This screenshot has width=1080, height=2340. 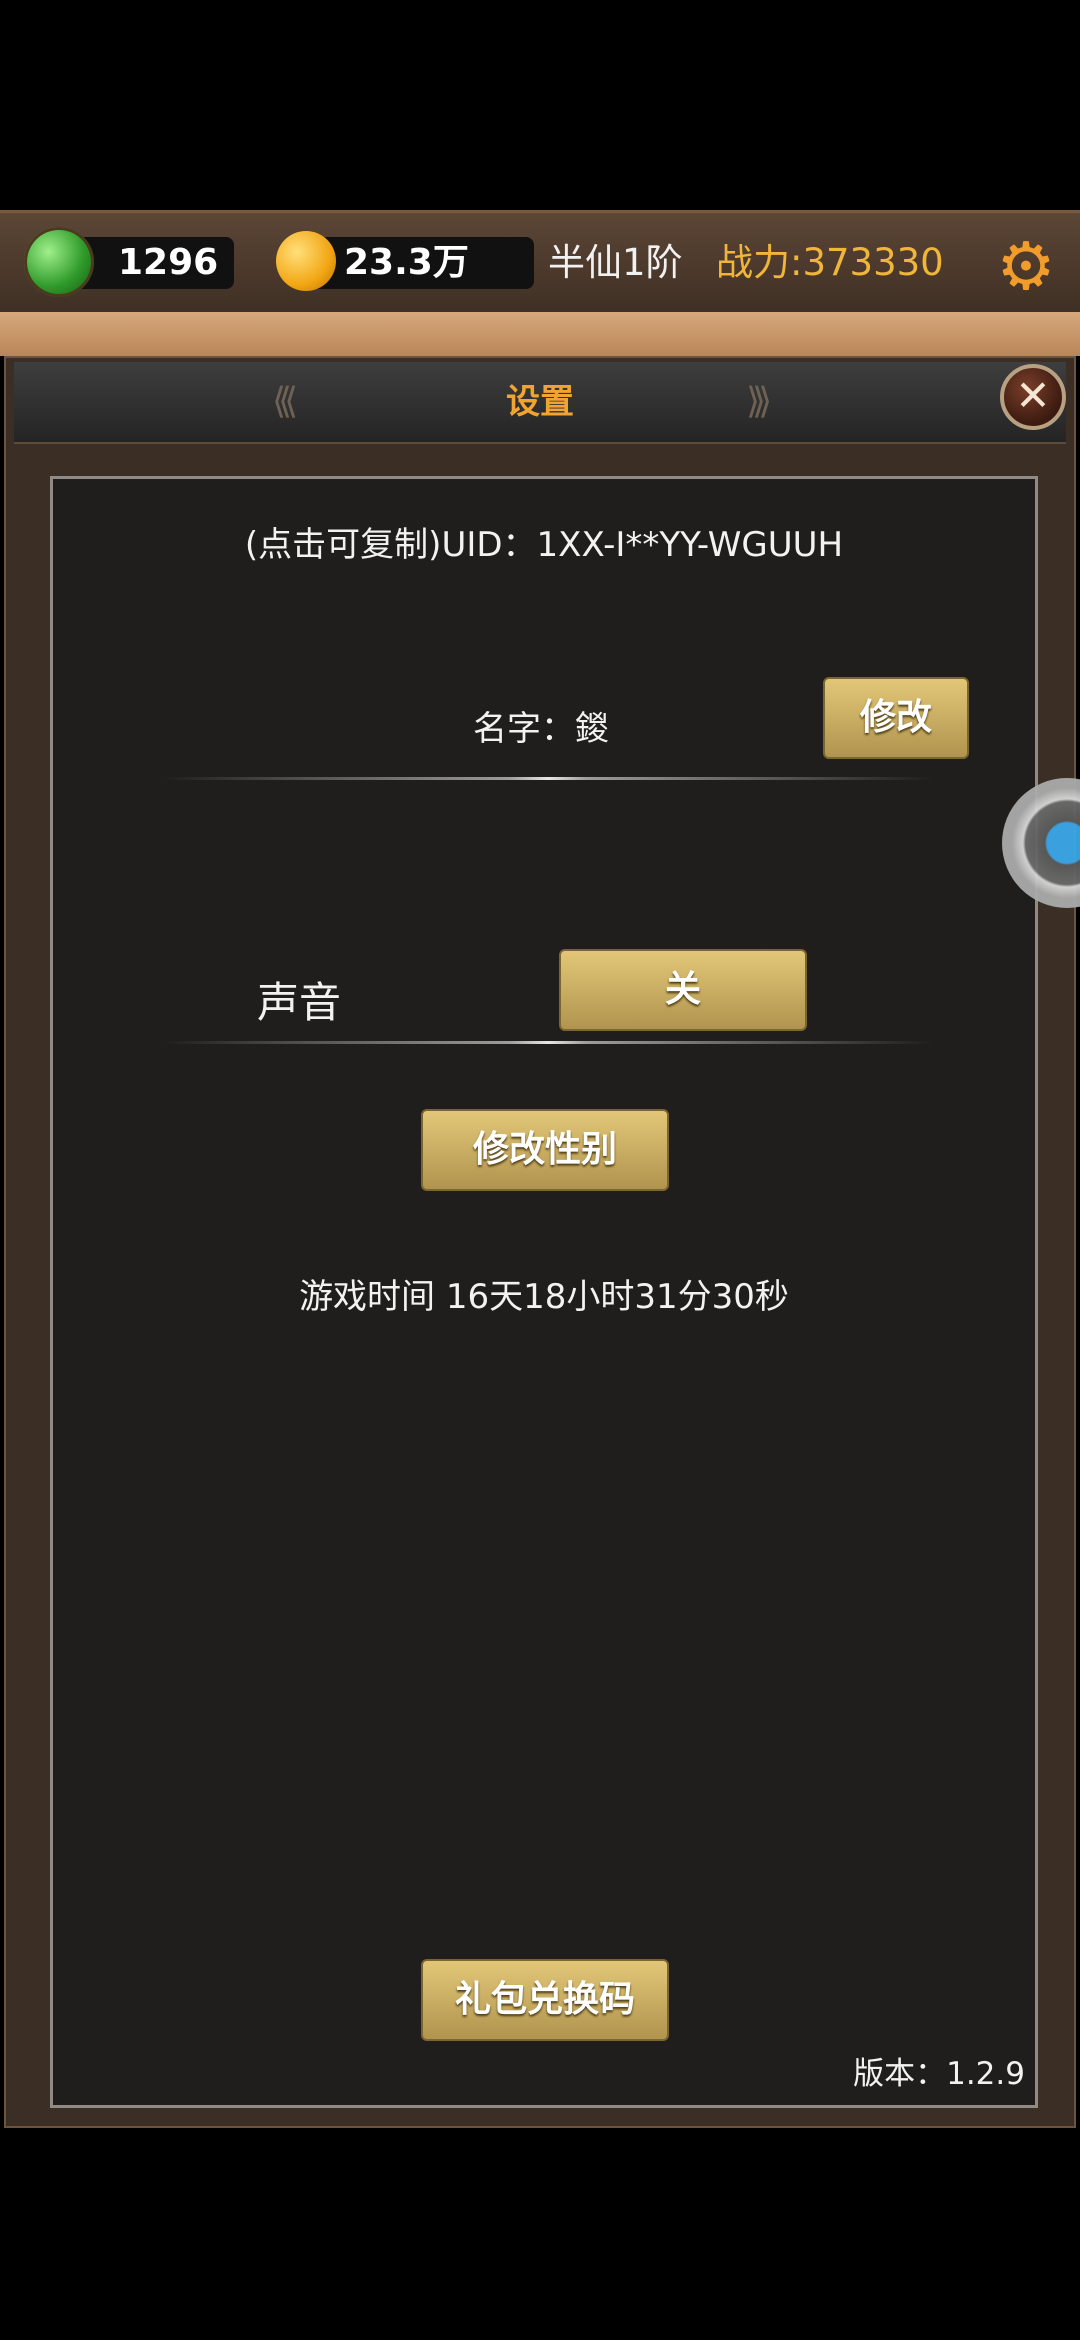 What do you see at coordinates (544, 541) in the screenshot?
I see `uid-copy-text: (点击可复制)UID：1XX-I**YY-WGUUH` at bounding box center [544, 541].